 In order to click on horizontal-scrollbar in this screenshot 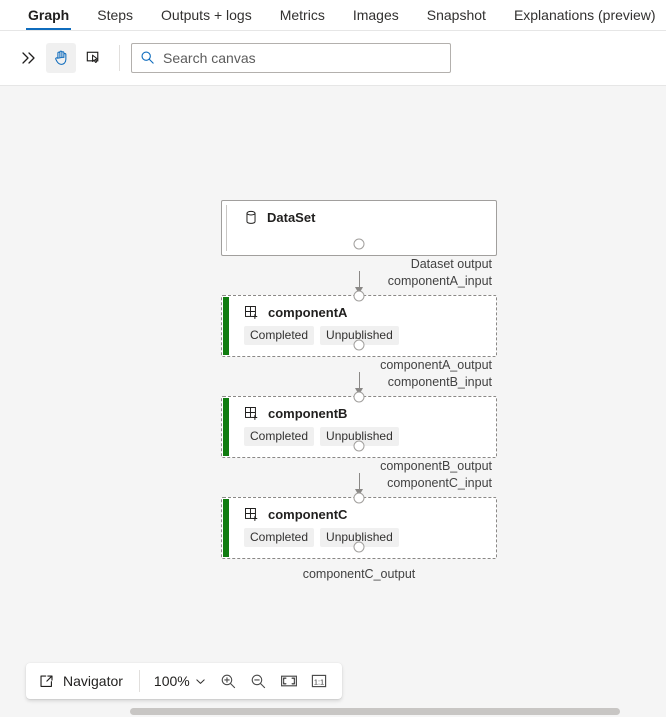, I will do `click(375, 711)`.